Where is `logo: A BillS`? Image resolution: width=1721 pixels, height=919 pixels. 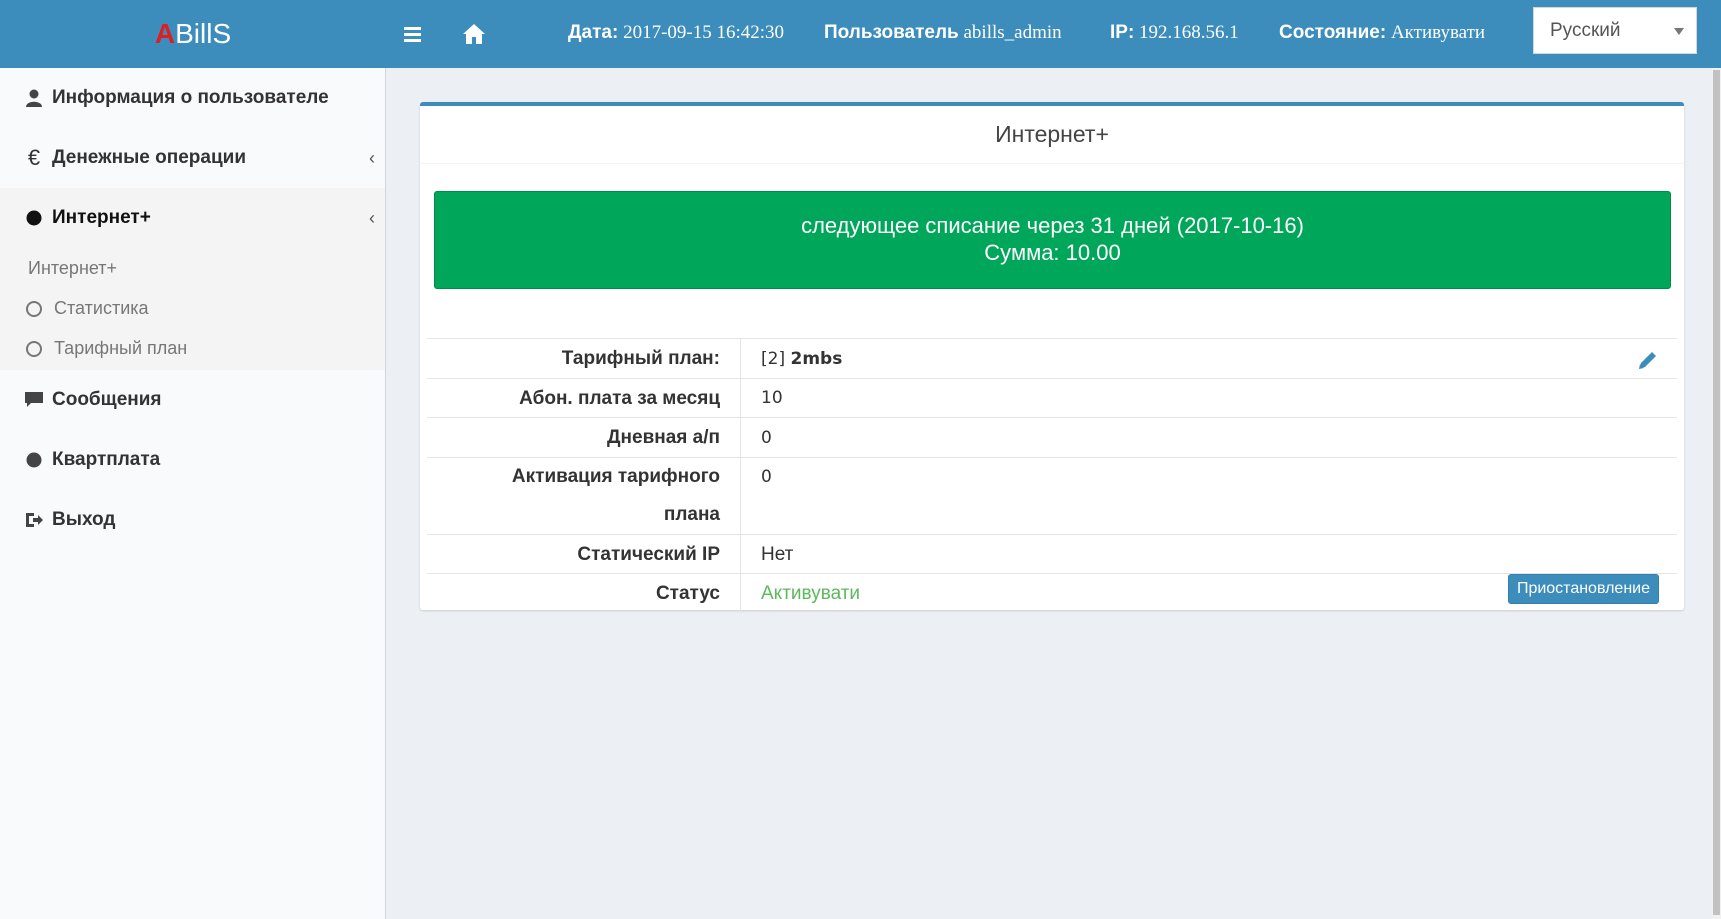
logo: A BillS is located at coordinates (193, 34).